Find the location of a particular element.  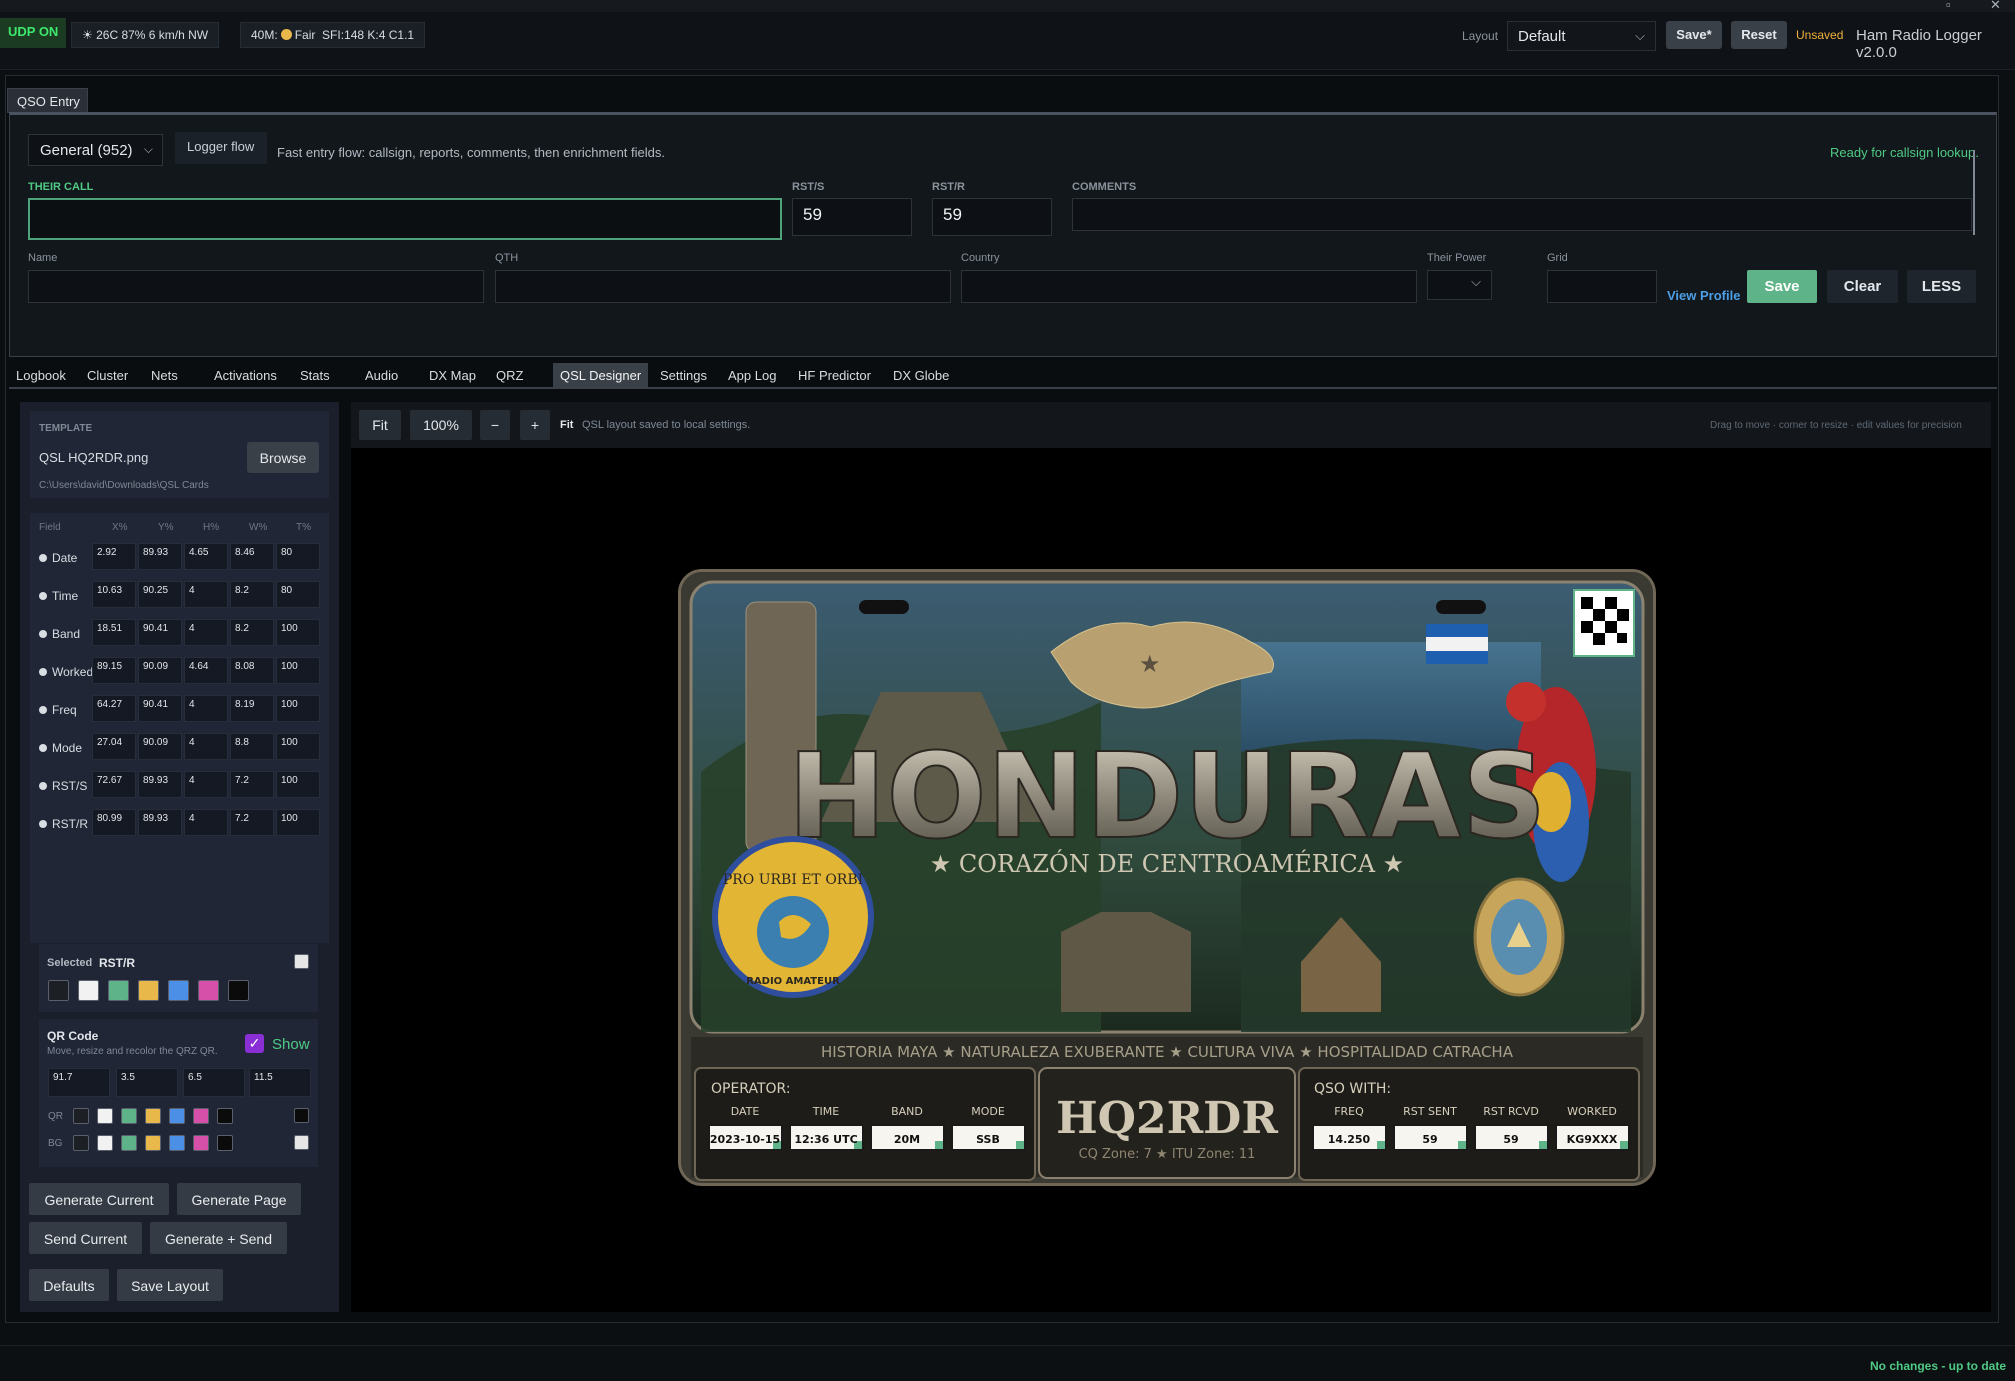

field-row-worked: Worked is located at coordinates (66, 672).